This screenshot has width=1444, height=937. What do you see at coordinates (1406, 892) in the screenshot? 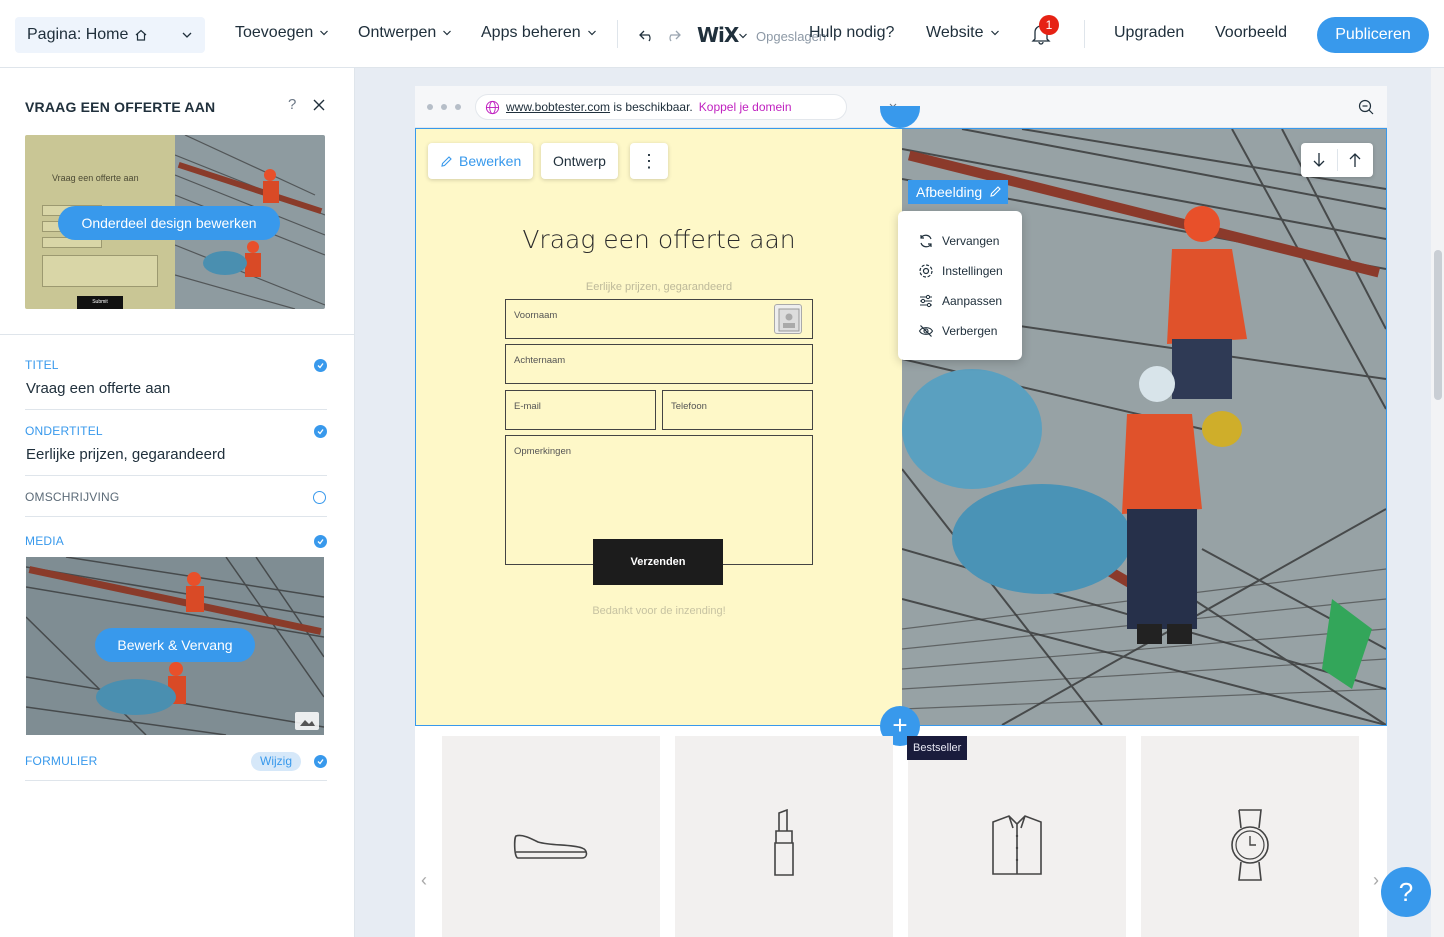
I see `help-button: ?` at bounding box center [1406, 892].